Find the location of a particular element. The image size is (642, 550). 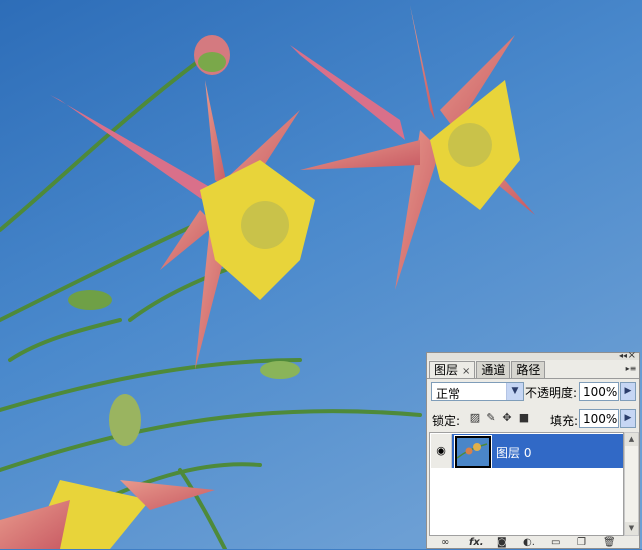

tab-layers: 图层 × is located at coordinates (452, 370).